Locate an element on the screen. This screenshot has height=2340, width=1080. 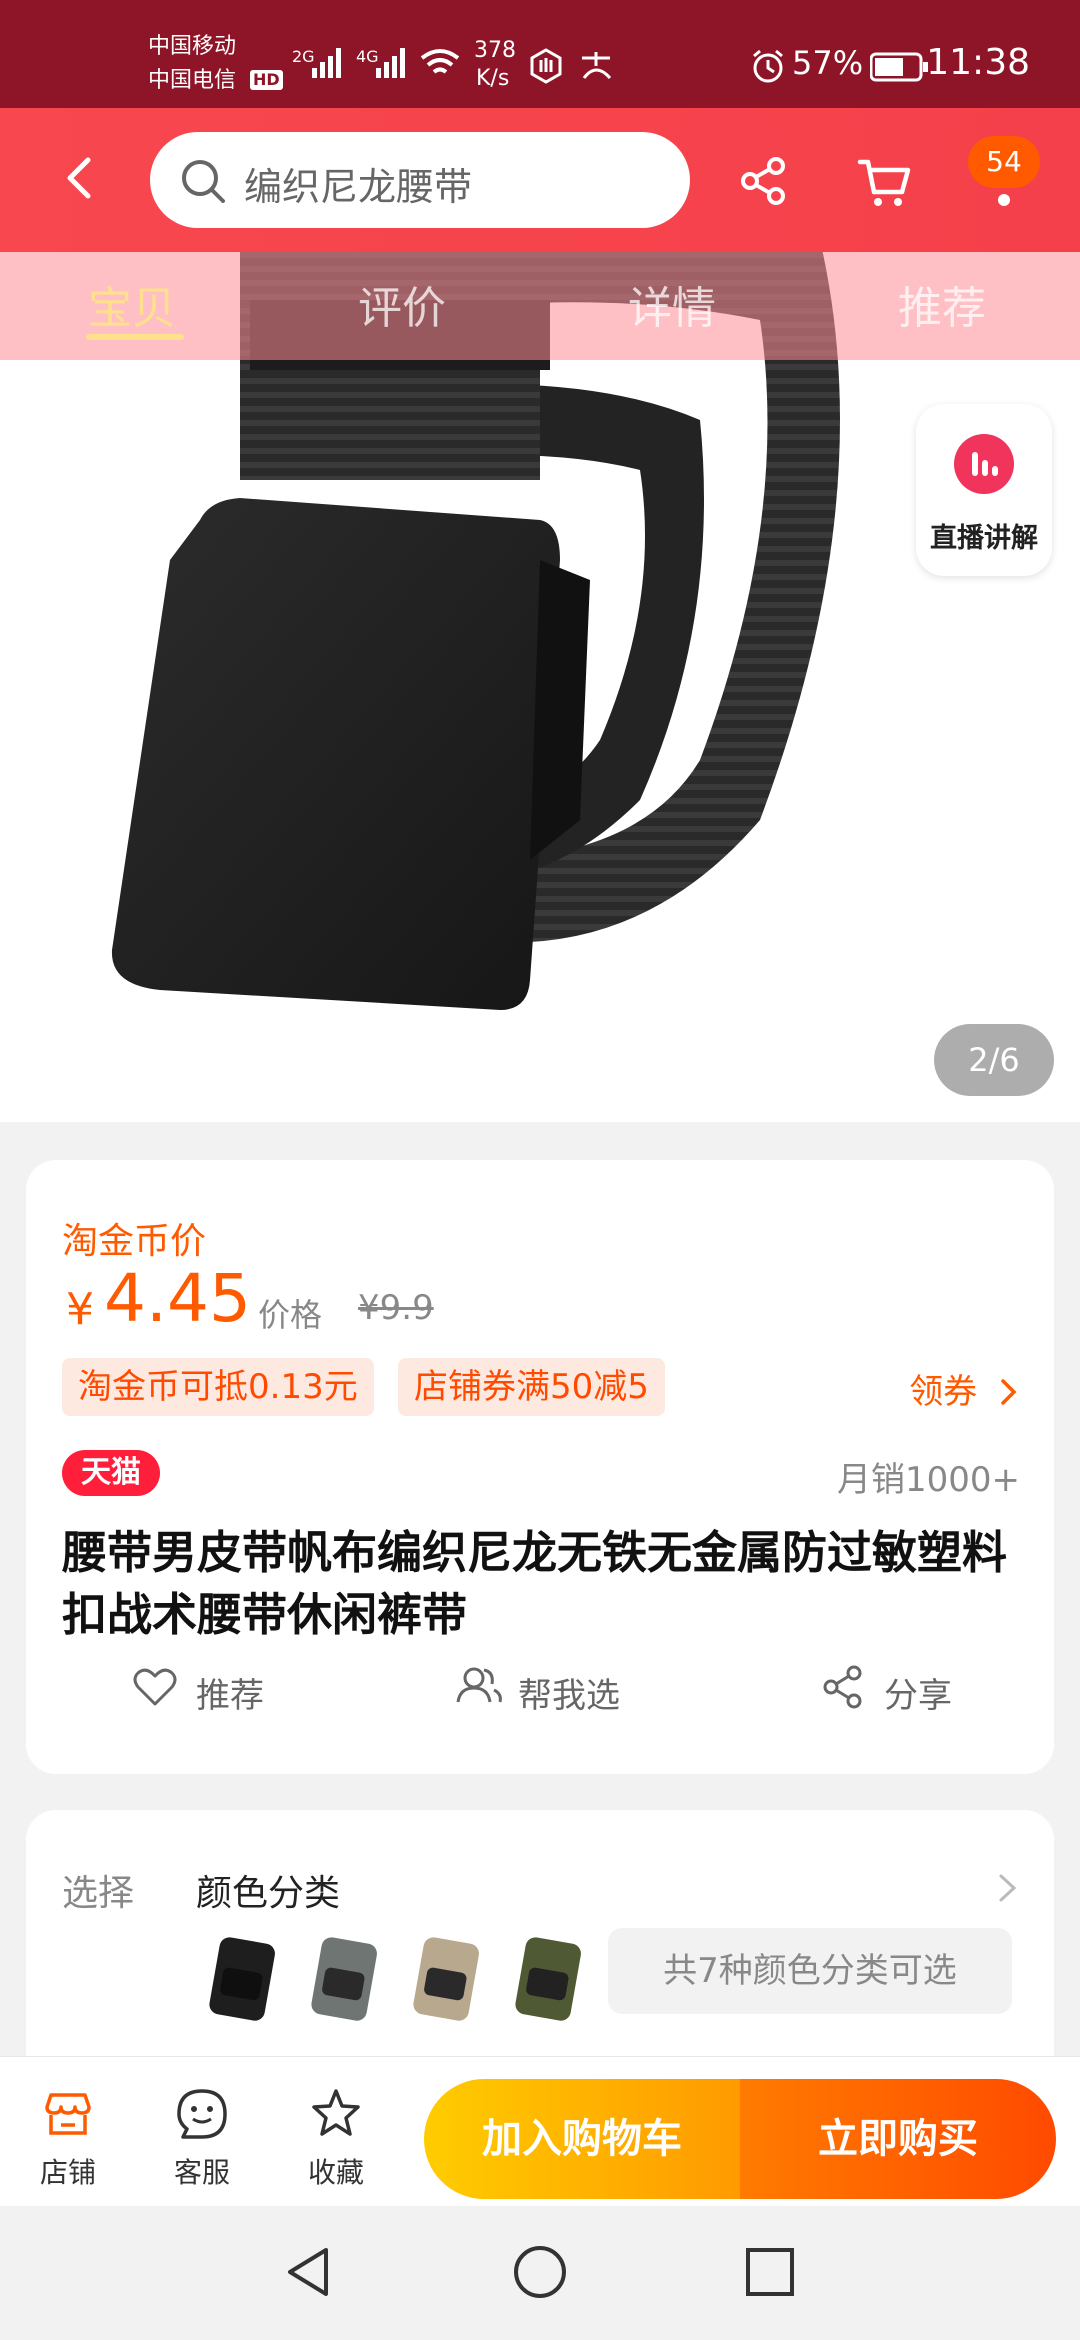
status-bar: 中国移动 中国电信 HD 2G 4G 378 K/s 57% 11:38 is located at coordinates (540, 54).